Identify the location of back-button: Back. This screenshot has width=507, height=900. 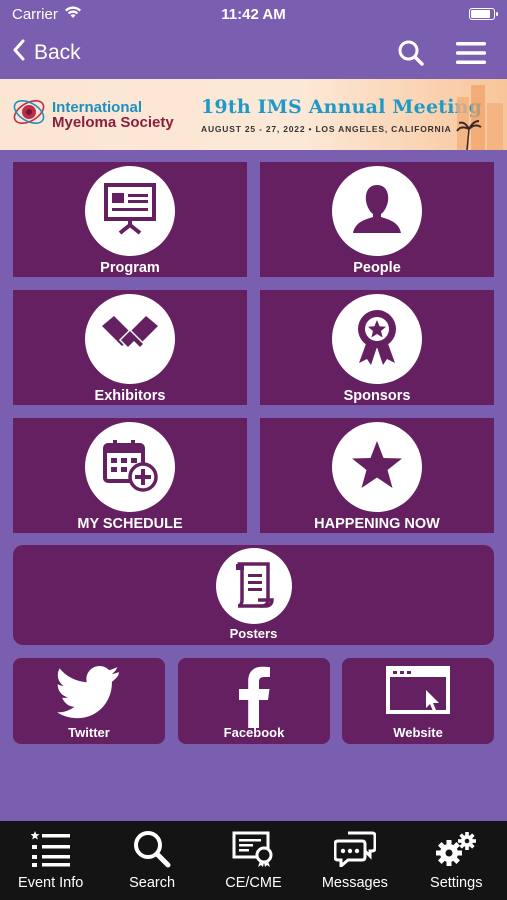
(46, 53).